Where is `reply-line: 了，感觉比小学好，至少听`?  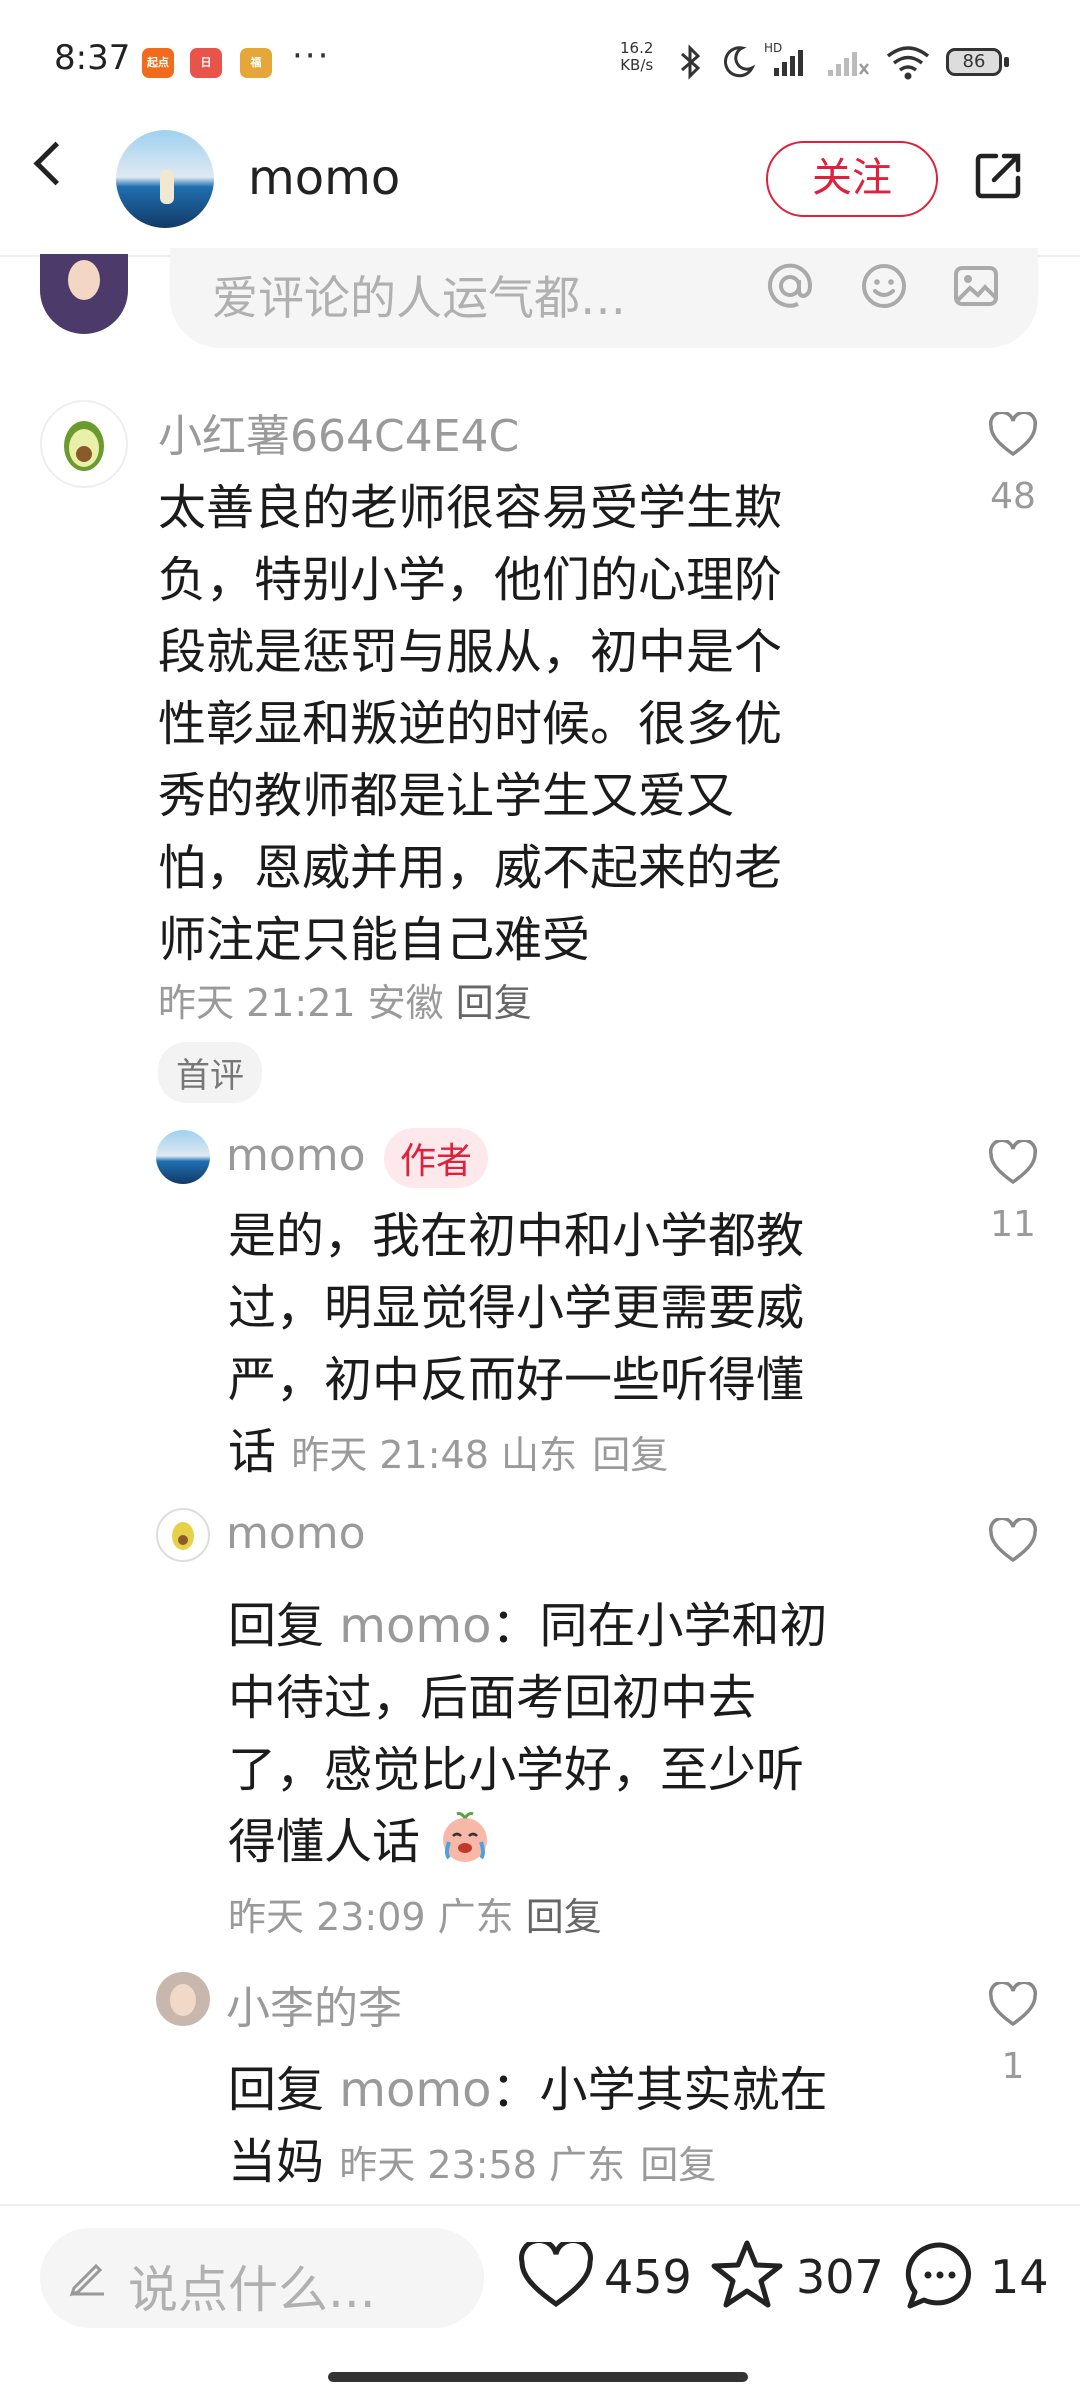
reply-line: 了，感觉比小学好，至少听 is located at coordinates (516, 1770).